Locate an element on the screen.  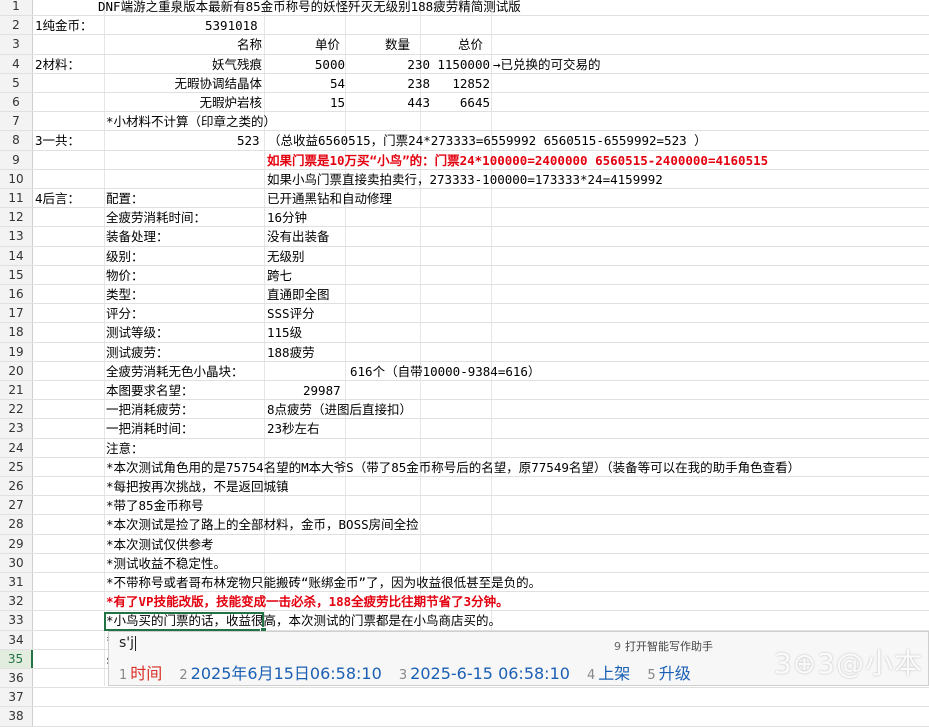
row-number: 19 is located at coordinates (16, 351).